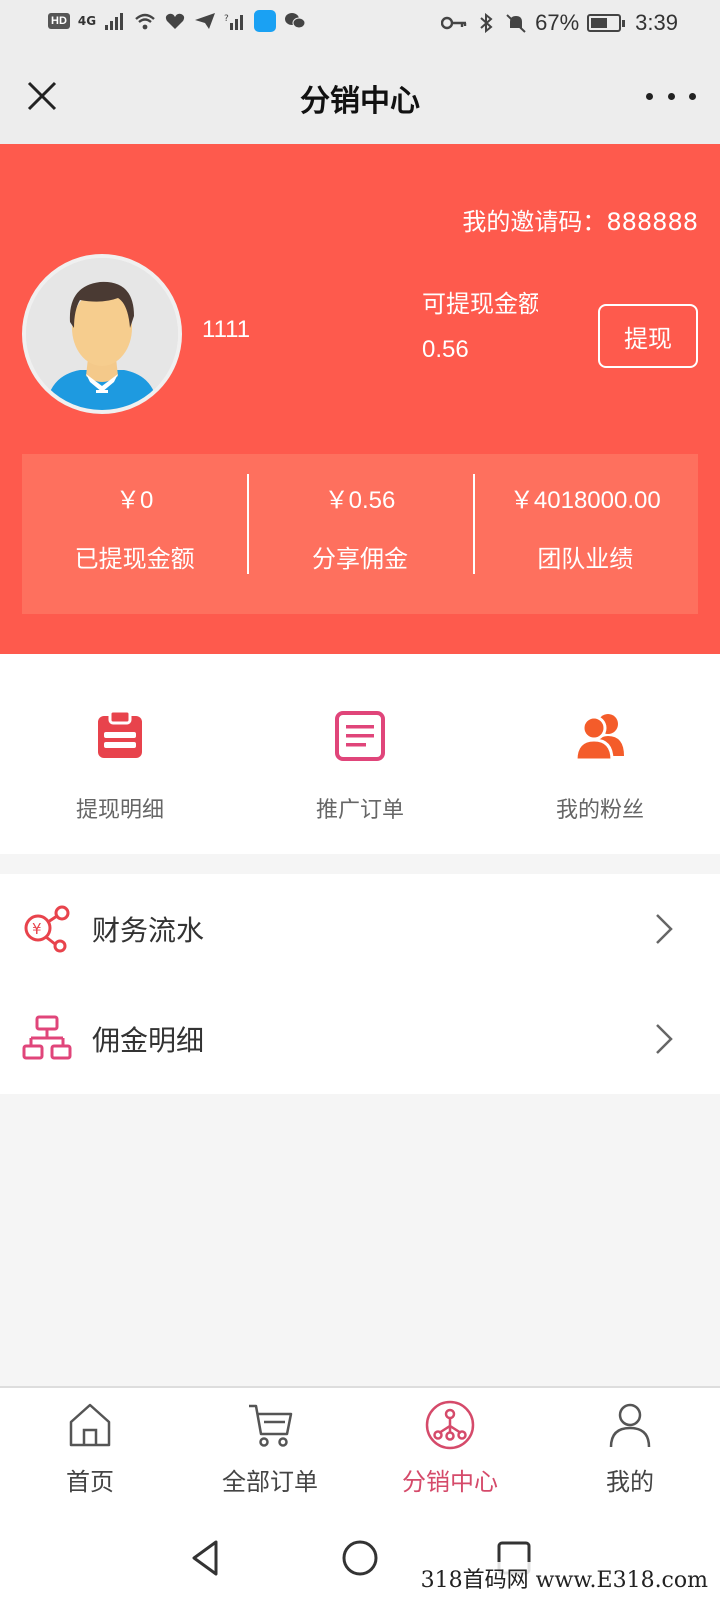  I want to click on stat-value: ￥0.56, so click(360, 500).